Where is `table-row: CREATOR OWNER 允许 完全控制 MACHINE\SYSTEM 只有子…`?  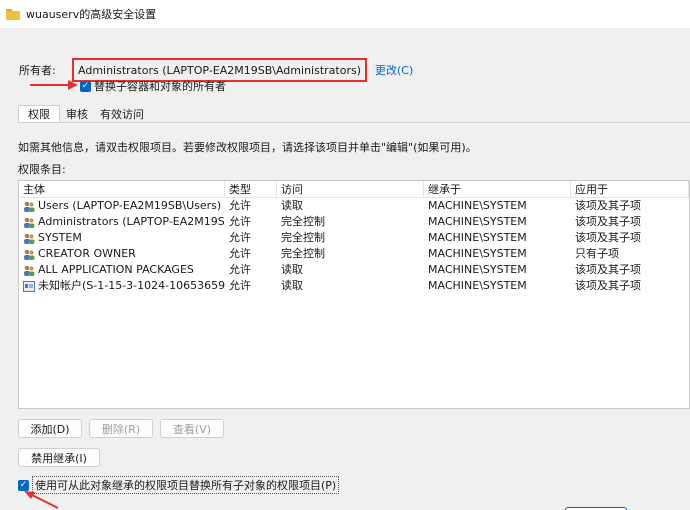
table-row: CREATOR OWNER 允许 完全控制 MACHINE\SYSTEM 只有子… is located at coordinates (354, 254).